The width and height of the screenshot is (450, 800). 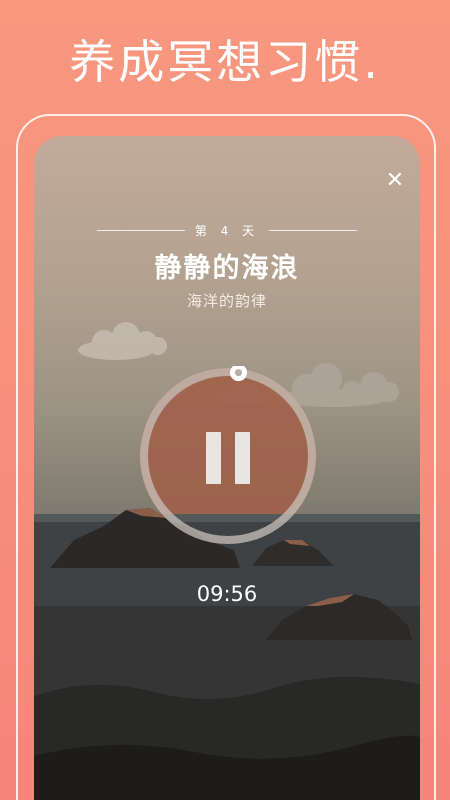 I want to click on day-label: 第 4 天, so click(x=227, y=230).